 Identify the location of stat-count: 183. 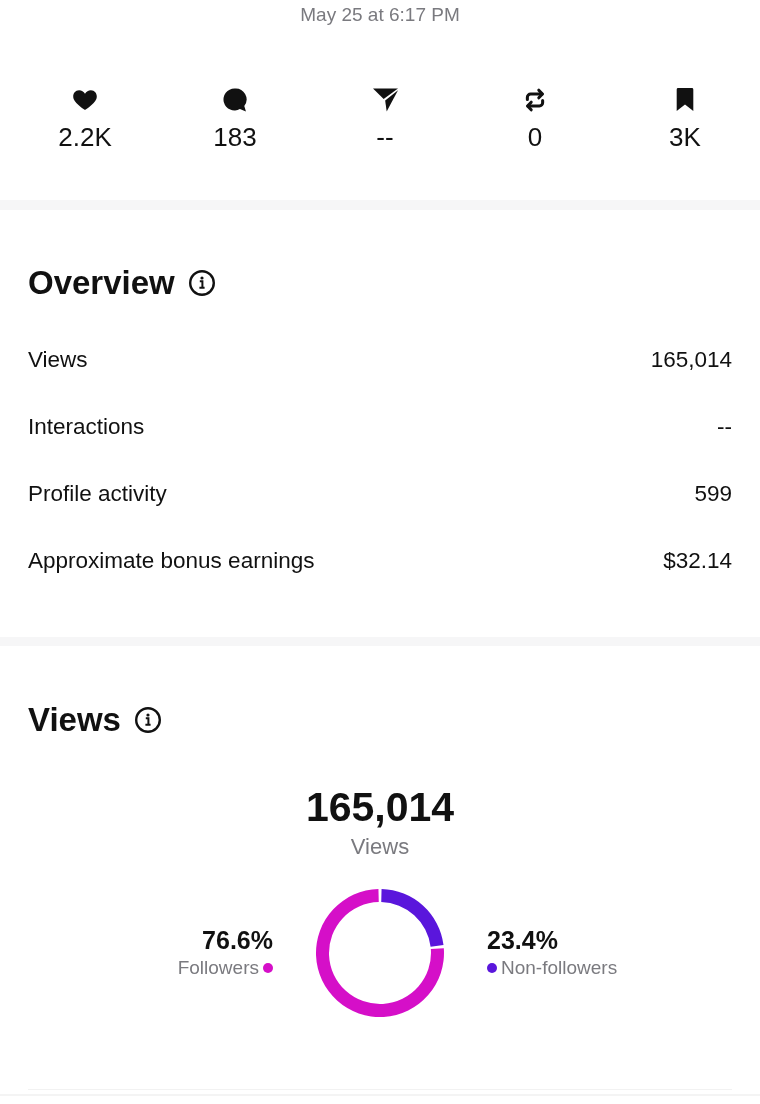
(235, 137).